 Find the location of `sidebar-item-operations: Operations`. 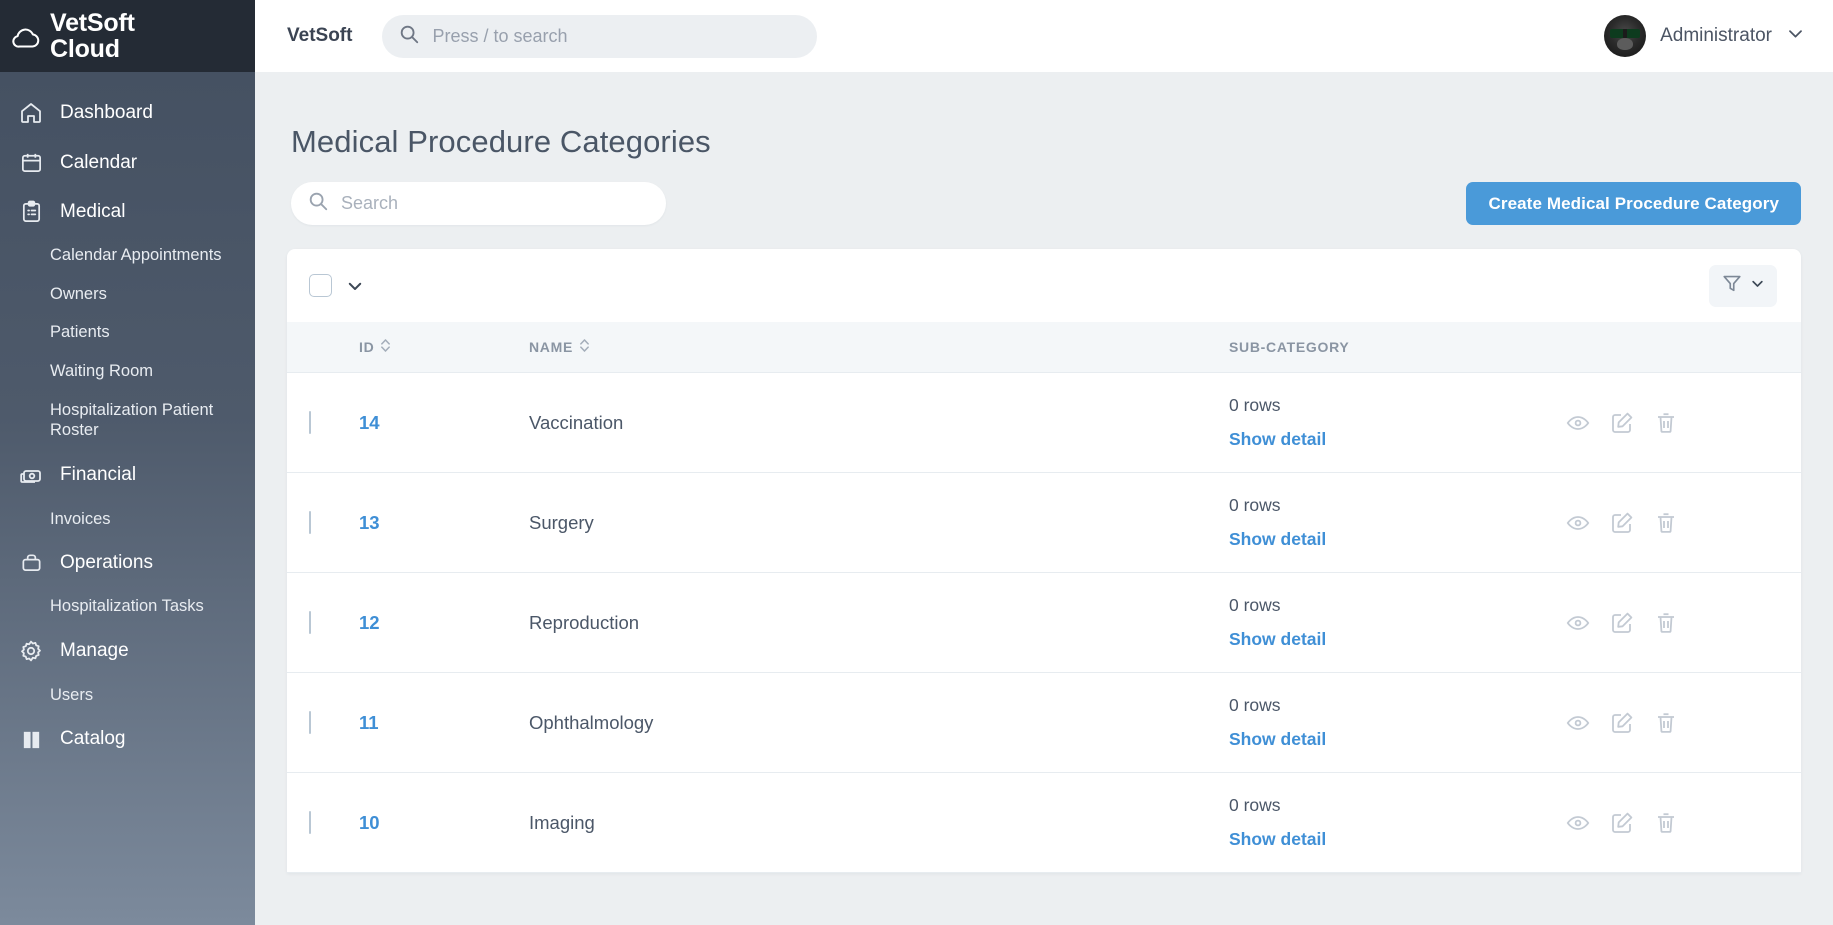

sidebar-item-operations: Operations is located at coordinates (127, 562).